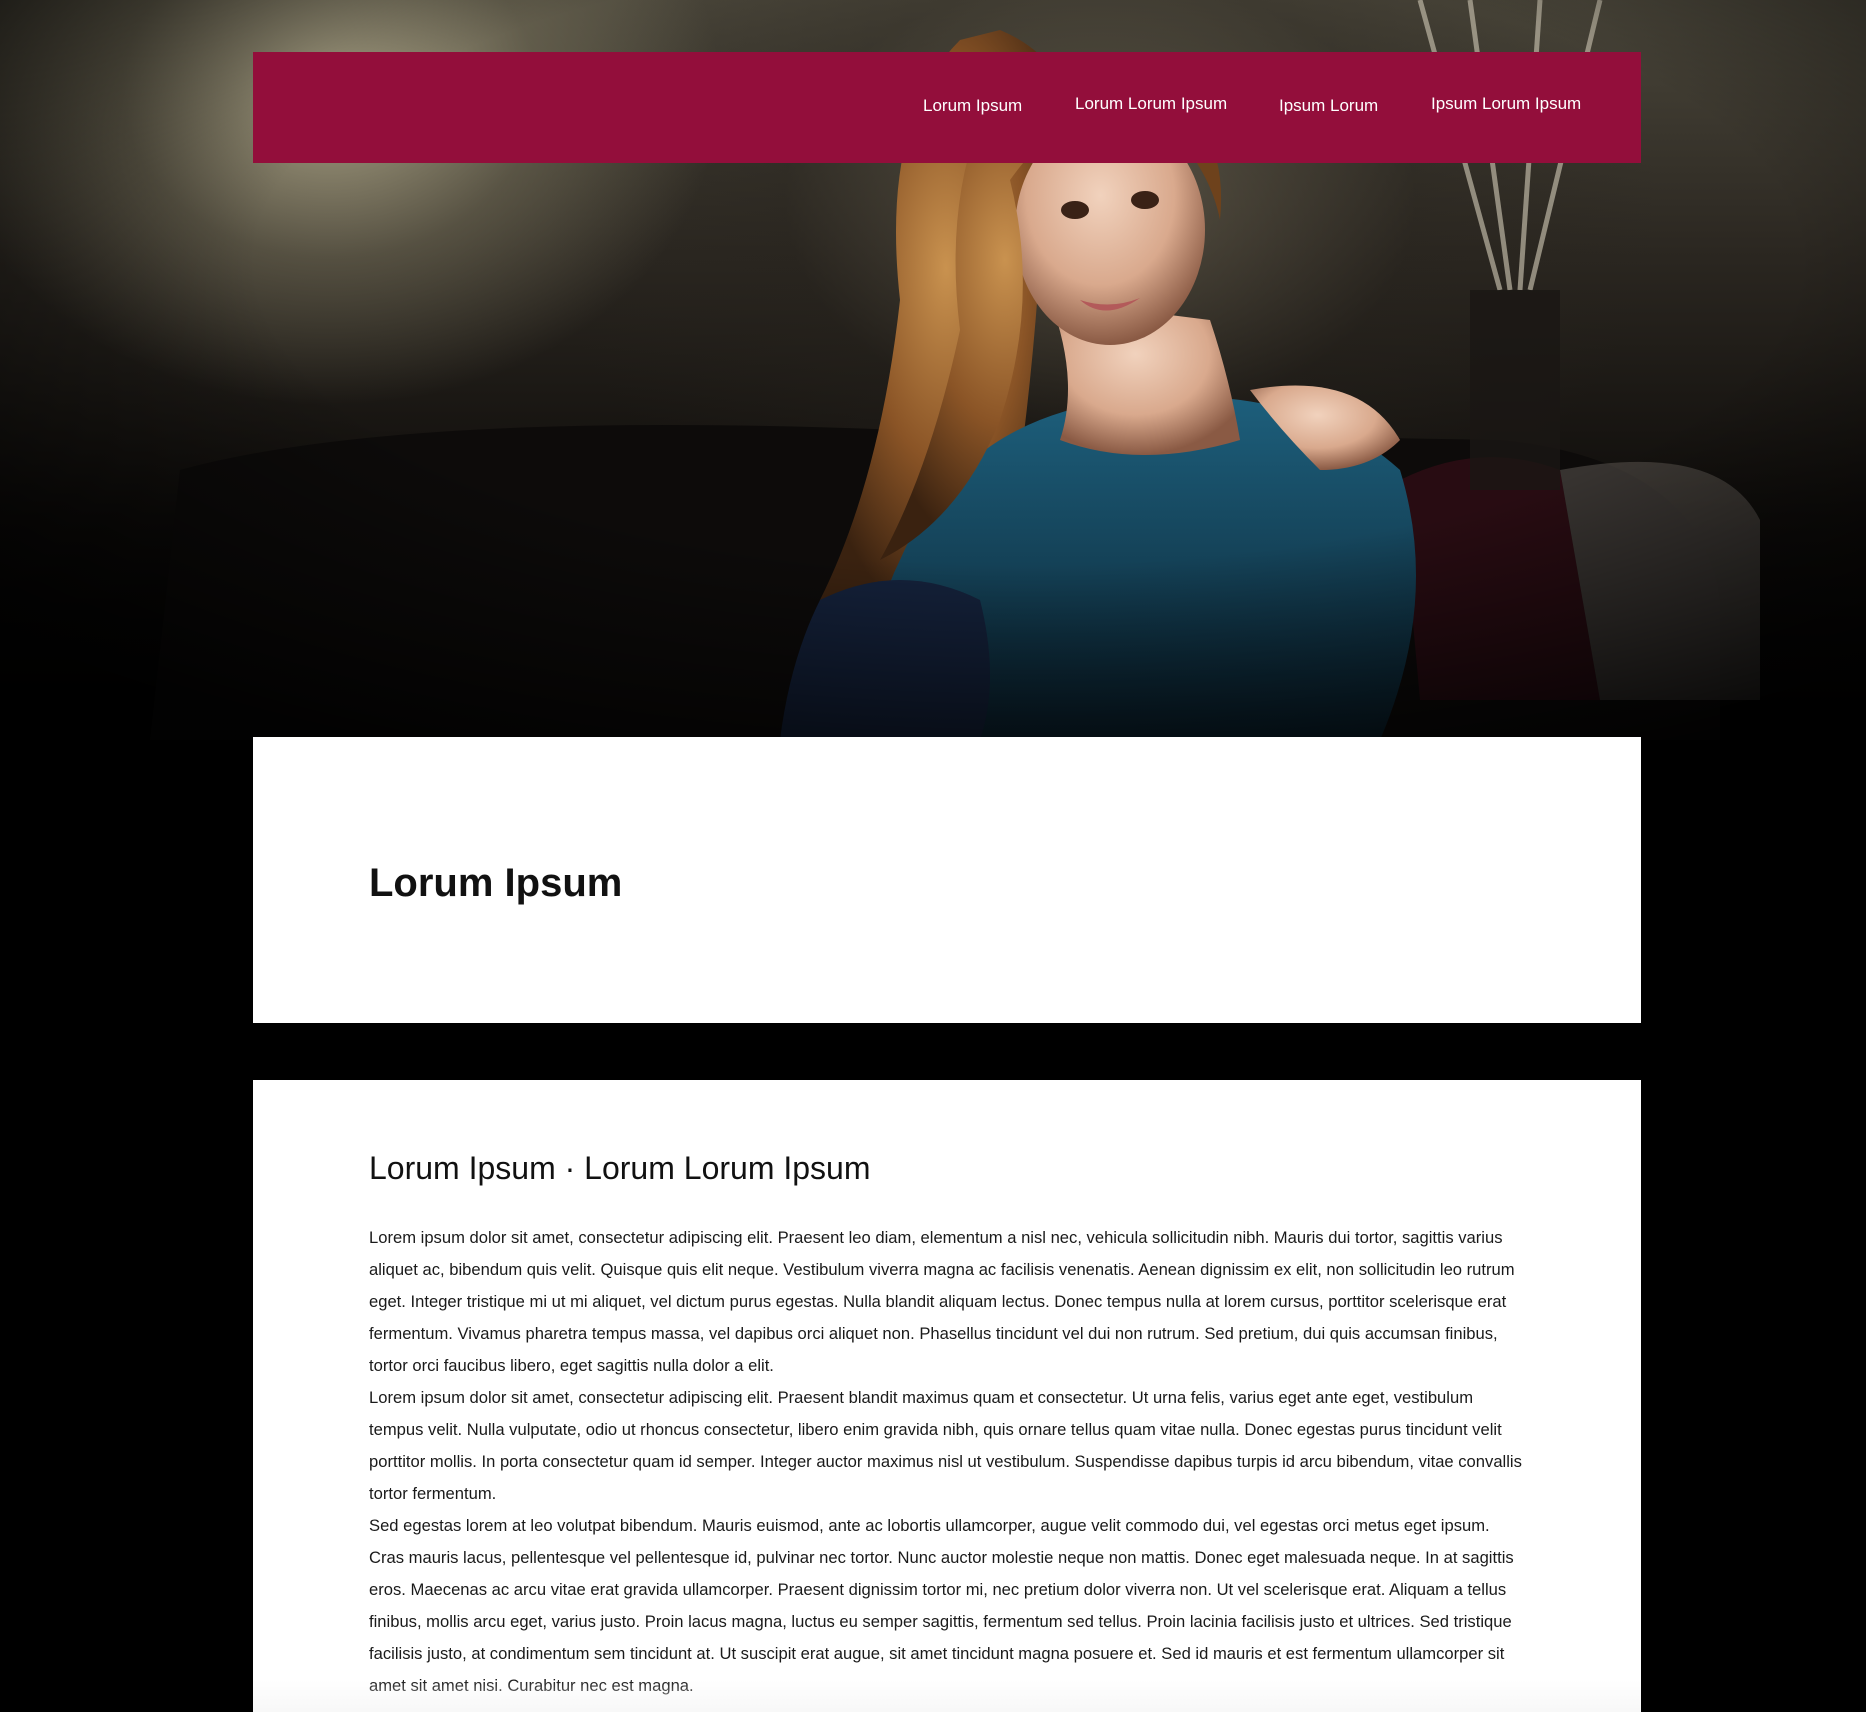 The height and width of the screenshot is (1712, 1866). What do you see at coordinates (620, 1168) in the screenshot?
I see `section-heading: Lorum Ipsum · Lorum Lorum Ipsum` at bounding box center [620, 1168].